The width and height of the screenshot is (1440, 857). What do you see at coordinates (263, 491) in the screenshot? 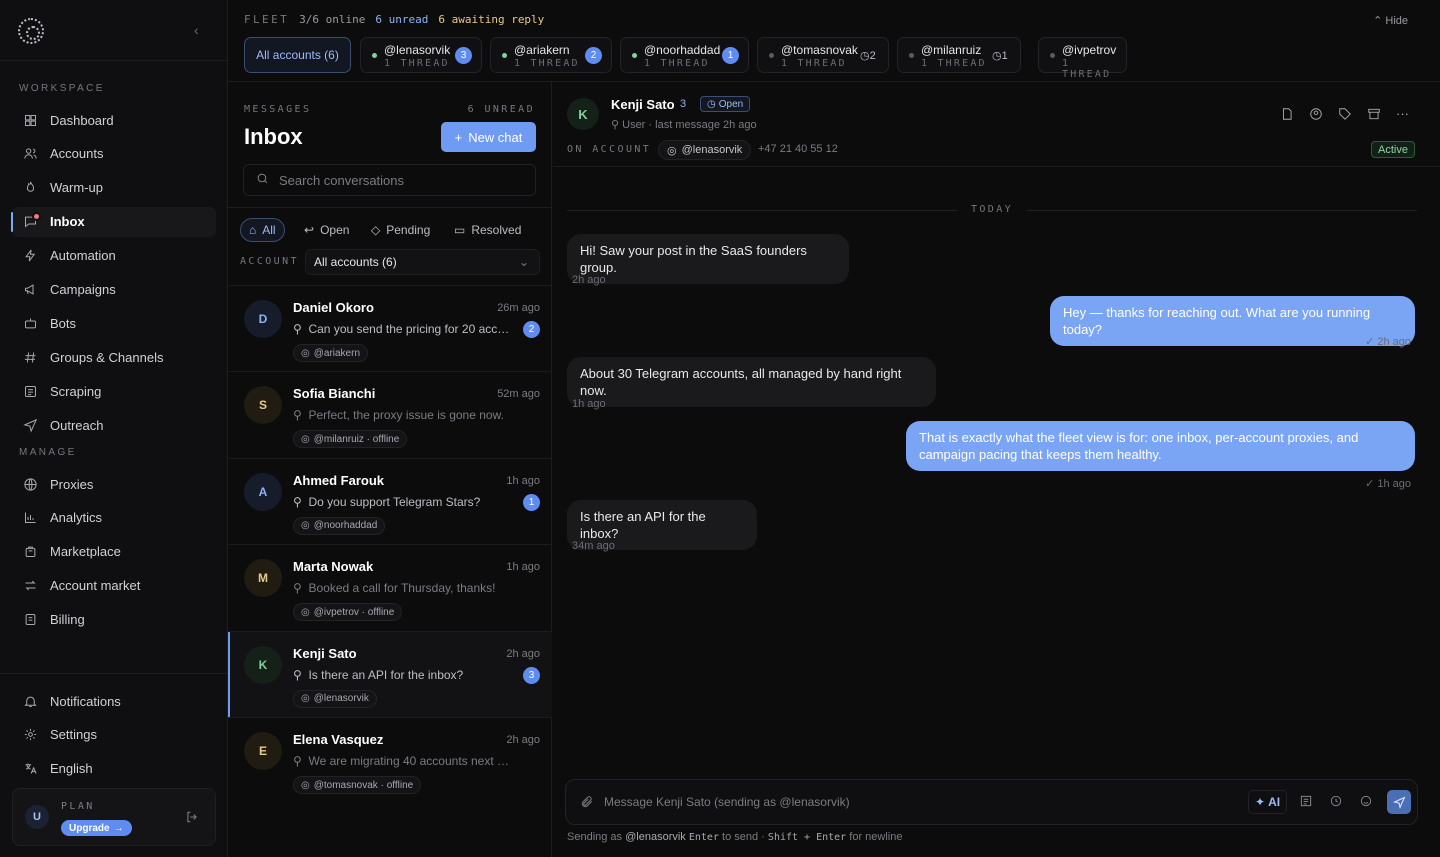
I see `avatar: A` at bounding box center [263, 491].